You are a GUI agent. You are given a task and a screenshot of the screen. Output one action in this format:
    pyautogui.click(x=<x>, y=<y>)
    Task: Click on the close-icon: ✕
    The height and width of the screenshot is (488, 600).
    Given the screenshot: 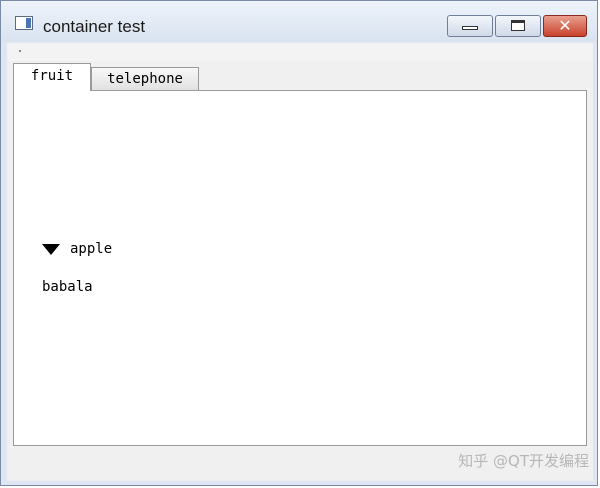 What is the action you would take?
    pyautogui.click(x=565, y=25)
    